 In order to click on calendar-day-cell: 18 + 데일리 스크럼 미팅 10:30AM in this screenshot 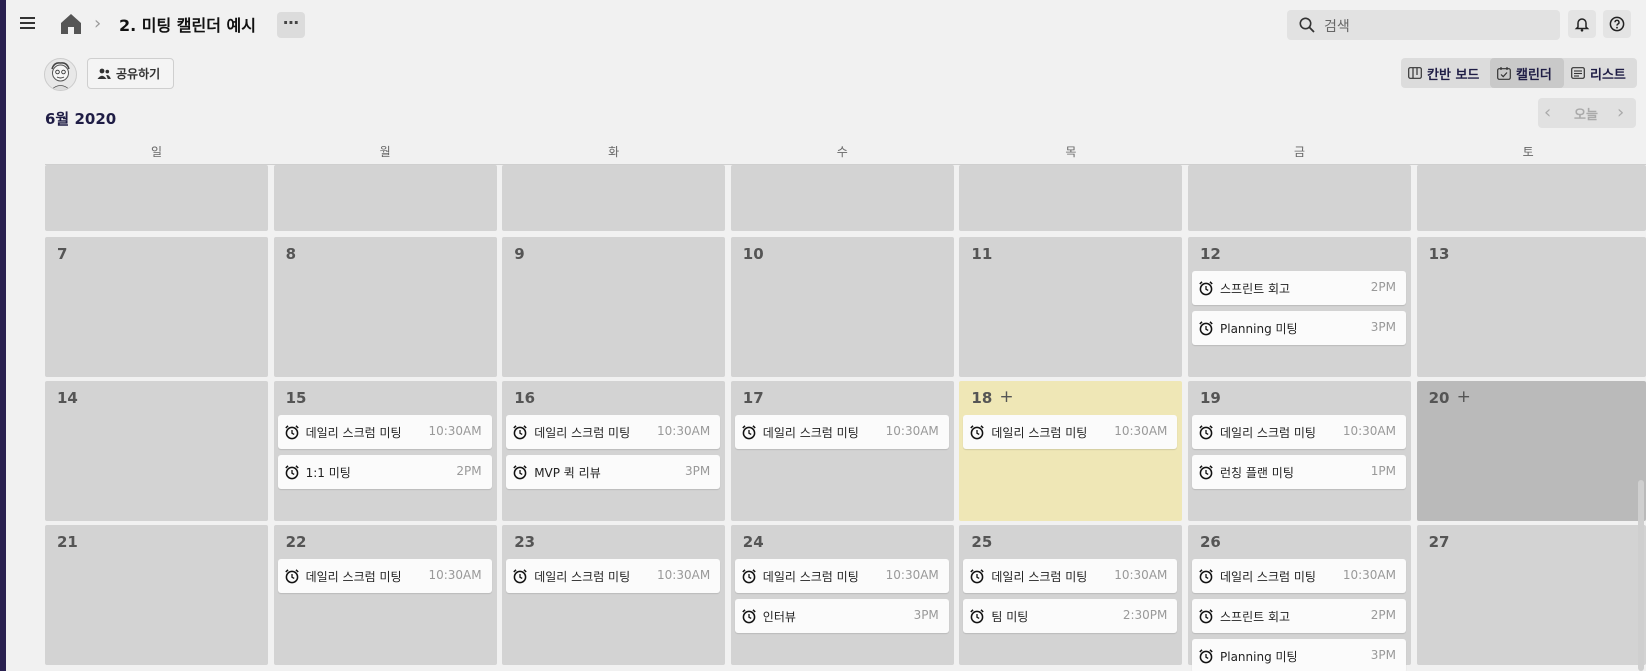, I will do `click(1071, 451)`.